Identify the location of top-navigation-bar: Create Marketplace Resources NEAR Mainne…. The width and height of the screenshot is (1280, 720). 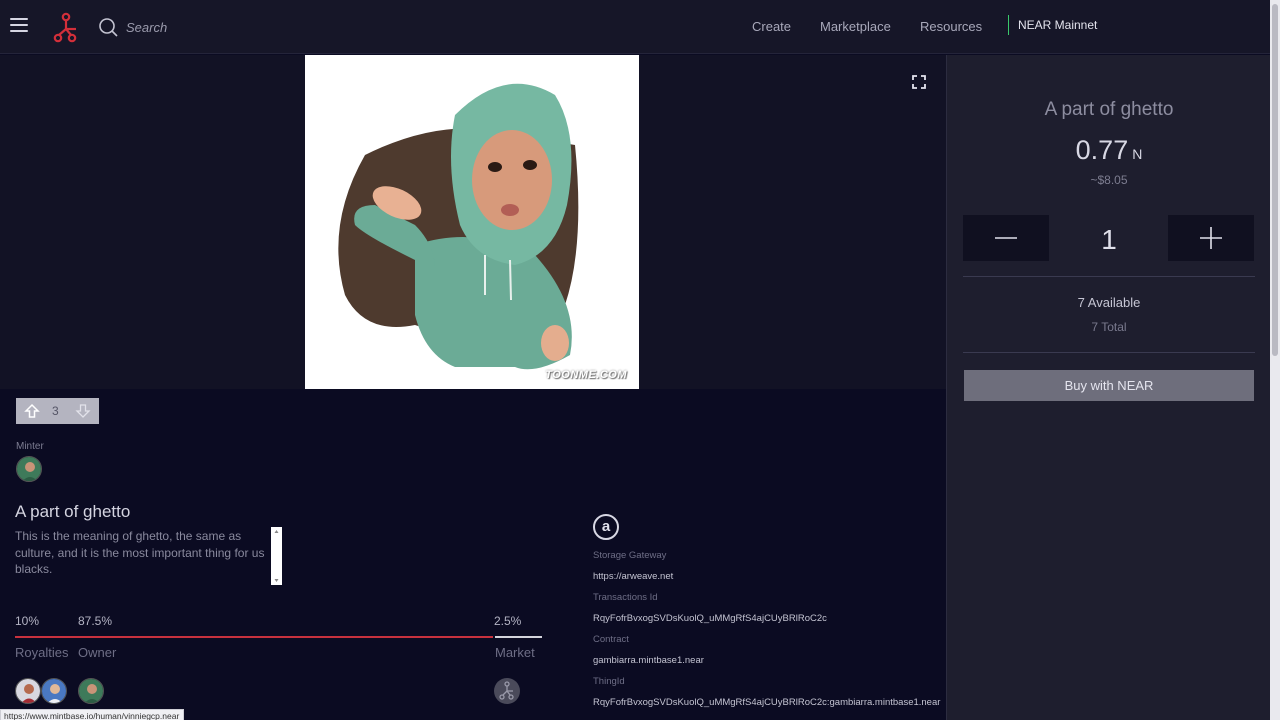
(635, 27).